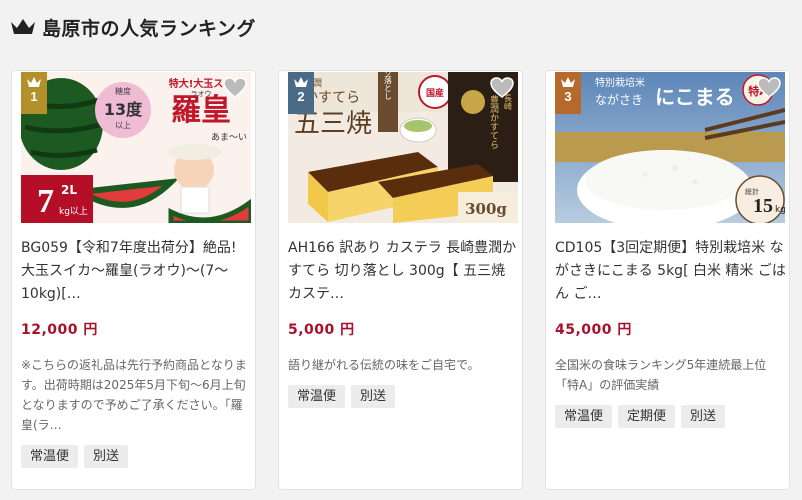 The height and width of the screenshot is (500, 802). I want to click on rank-number: 1, so click(34, 96).